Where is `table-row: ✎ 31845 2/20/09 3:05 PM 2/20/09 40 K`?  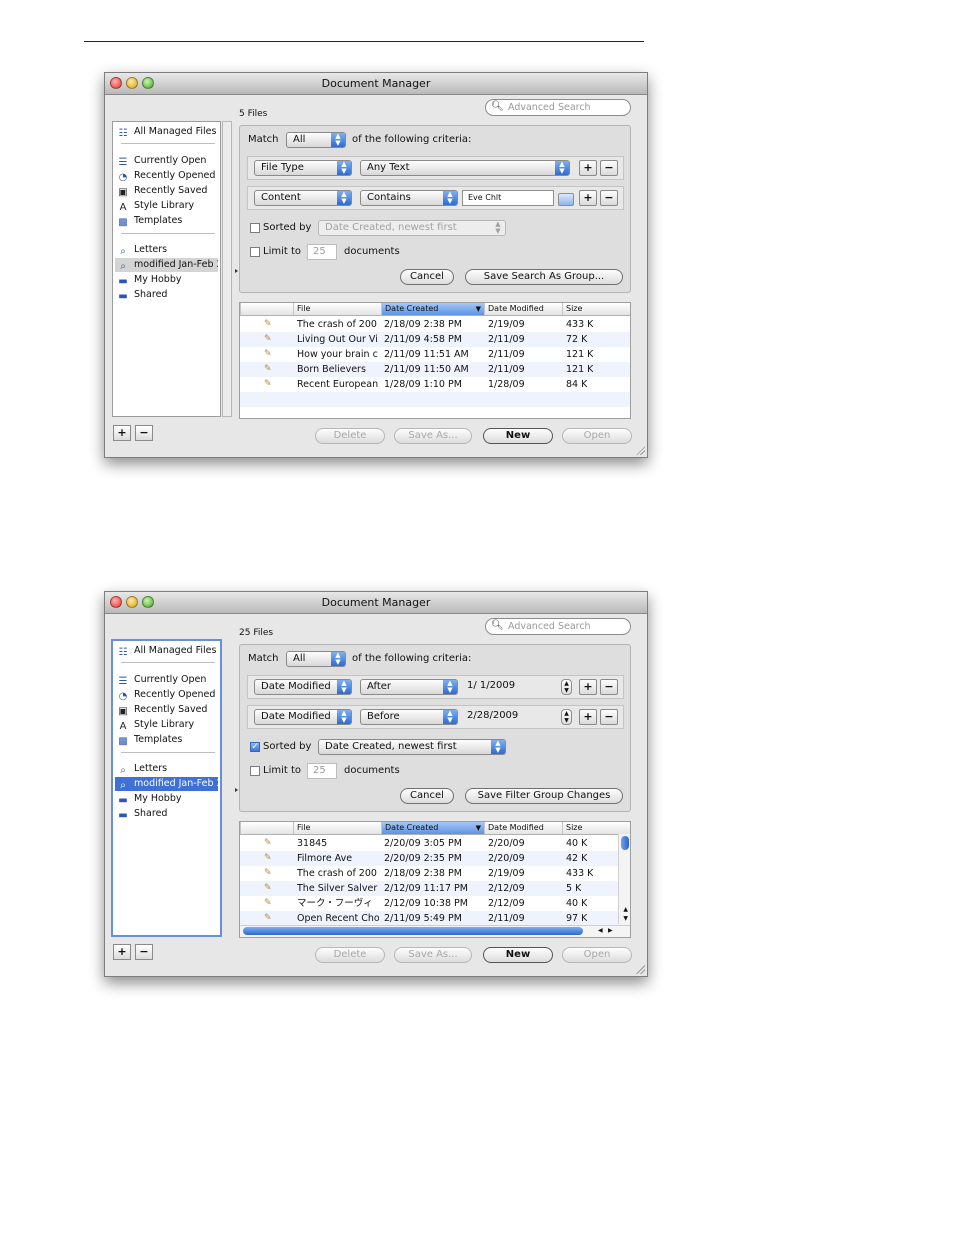
table-row: ✎ 31845 2/20/09 3:05 PM 2/20/09 40 K is located at coordinates (435, 843).